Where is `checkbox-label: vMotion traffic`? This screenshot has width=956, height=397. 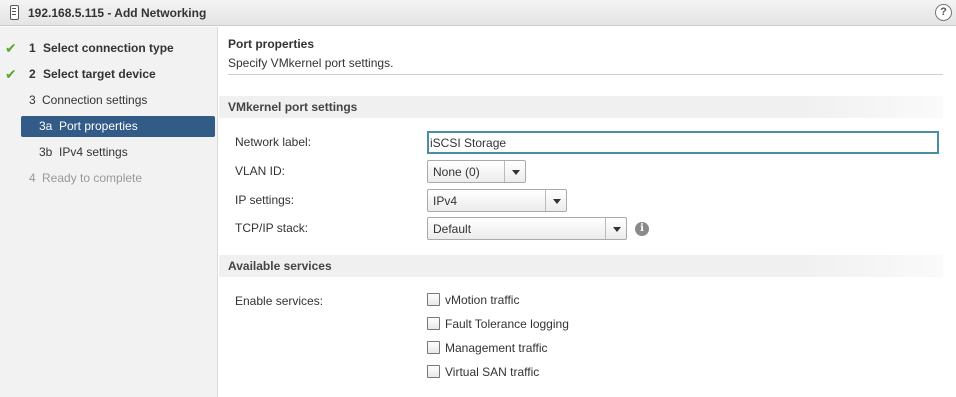 checkbox-label: vMotion traffic is located at coordinates (482, 300).